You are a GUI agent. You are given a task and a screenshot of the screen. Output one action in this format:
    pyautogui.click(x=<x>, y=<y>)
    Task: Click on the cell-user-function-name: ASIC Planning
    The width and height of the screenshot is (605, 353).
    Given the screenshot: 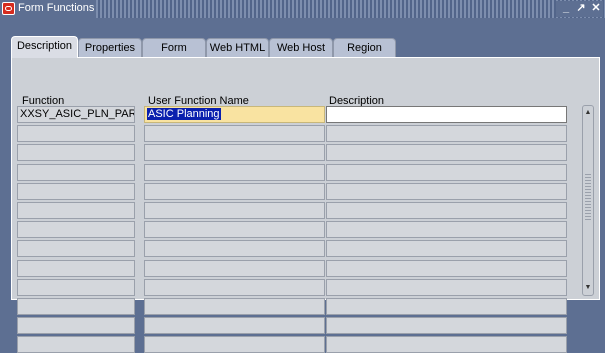 What is the action you would take?
    pyautogui.click(x=234, y=114)
    